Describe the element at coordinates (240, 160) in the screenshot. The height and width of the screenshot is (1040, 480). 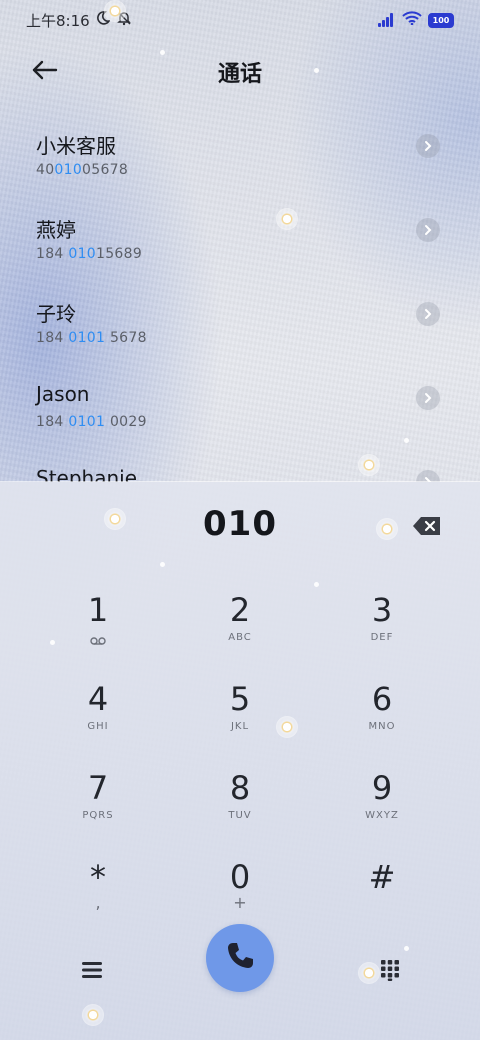
I see `list-item: 小米客服 4001005678` at that location.